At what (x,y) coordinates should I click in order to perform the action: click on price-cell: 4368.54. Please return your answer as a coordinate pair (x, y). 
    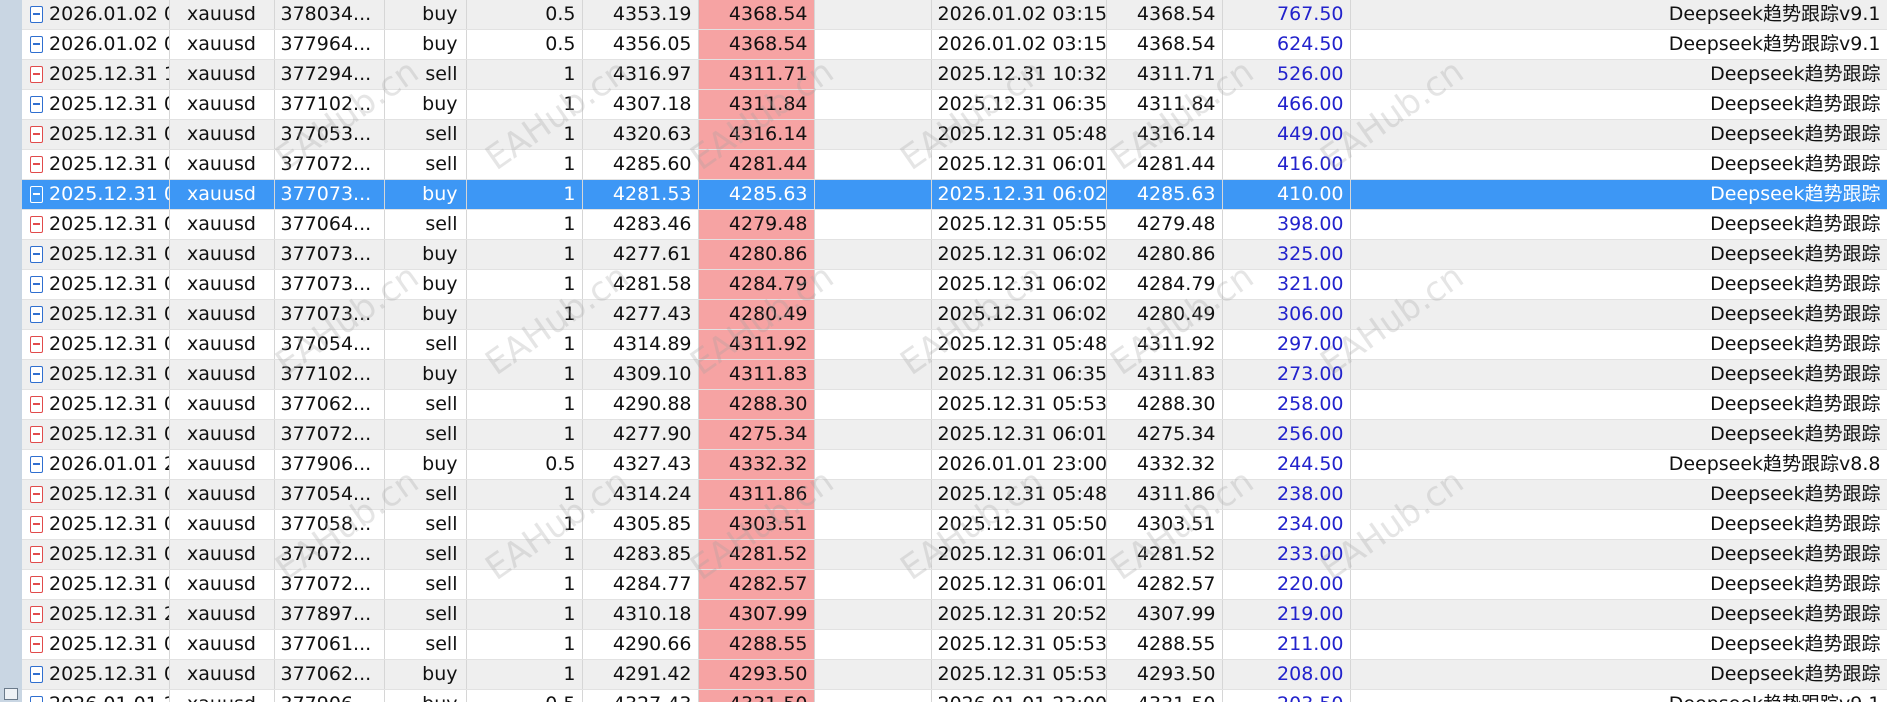
    Looking at the image, I should click on (1164, 44).